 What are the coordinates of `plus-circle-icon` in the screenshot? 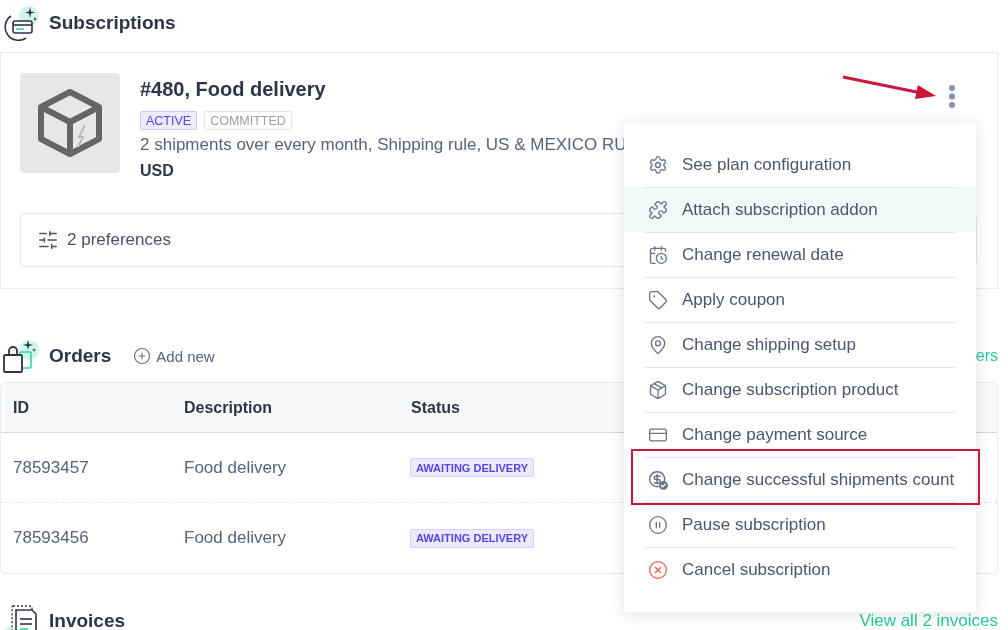 It's located at (142, 356).